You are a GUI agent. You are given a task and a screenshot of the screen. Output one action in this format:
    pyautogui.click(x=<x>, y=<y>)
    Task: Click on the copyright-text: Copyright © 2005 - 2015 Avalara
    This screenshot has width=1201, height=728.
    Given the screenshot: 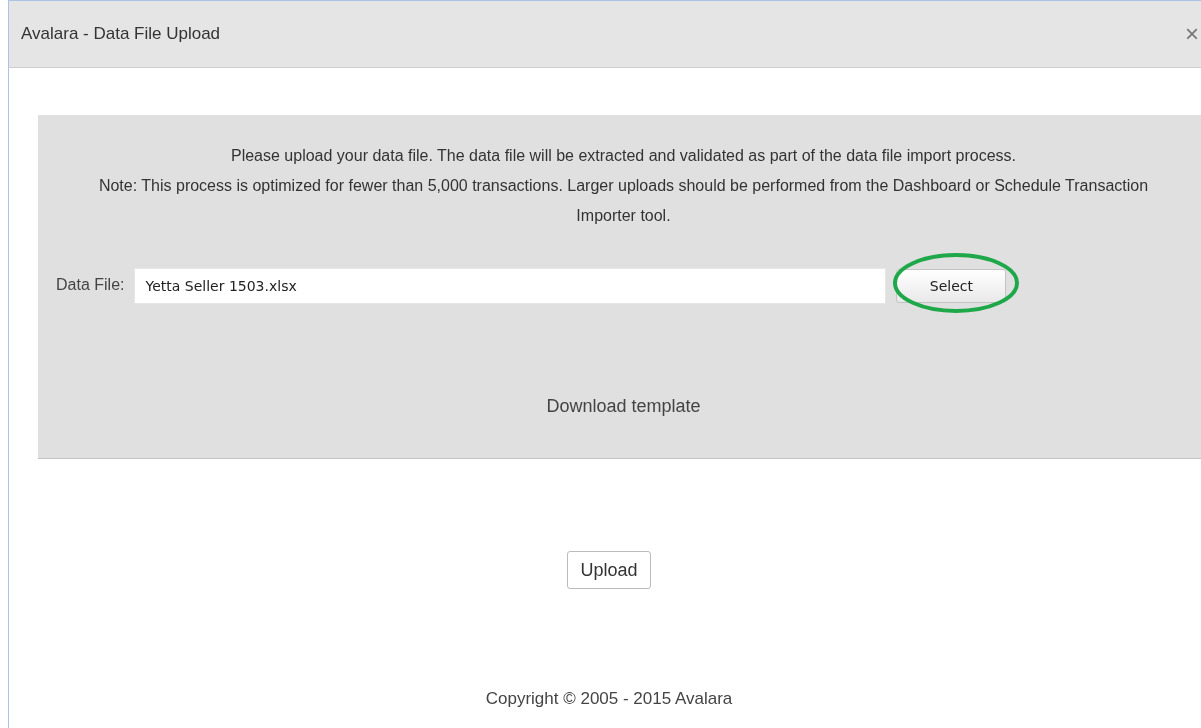 What is the action you would take?
    pyautogui.click(x=609, y=699)
    